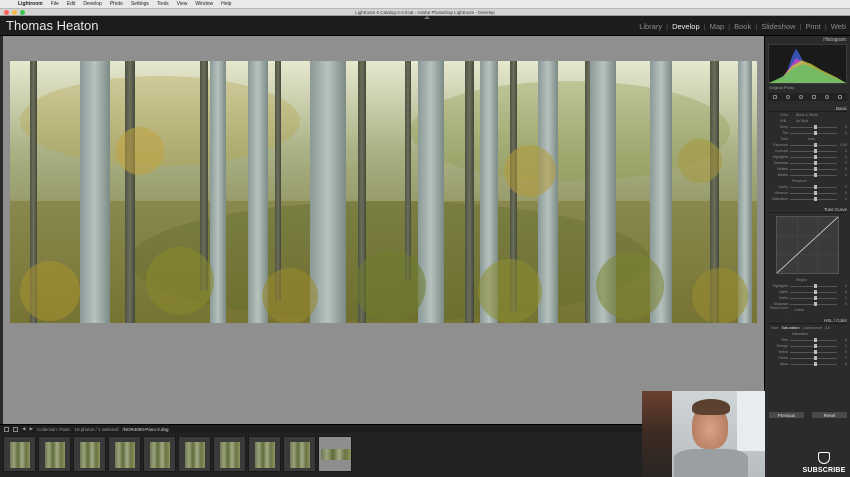 The height and width of the screenshot is (477, 850). I want to click on zoom-window-button, so click(22, 12).